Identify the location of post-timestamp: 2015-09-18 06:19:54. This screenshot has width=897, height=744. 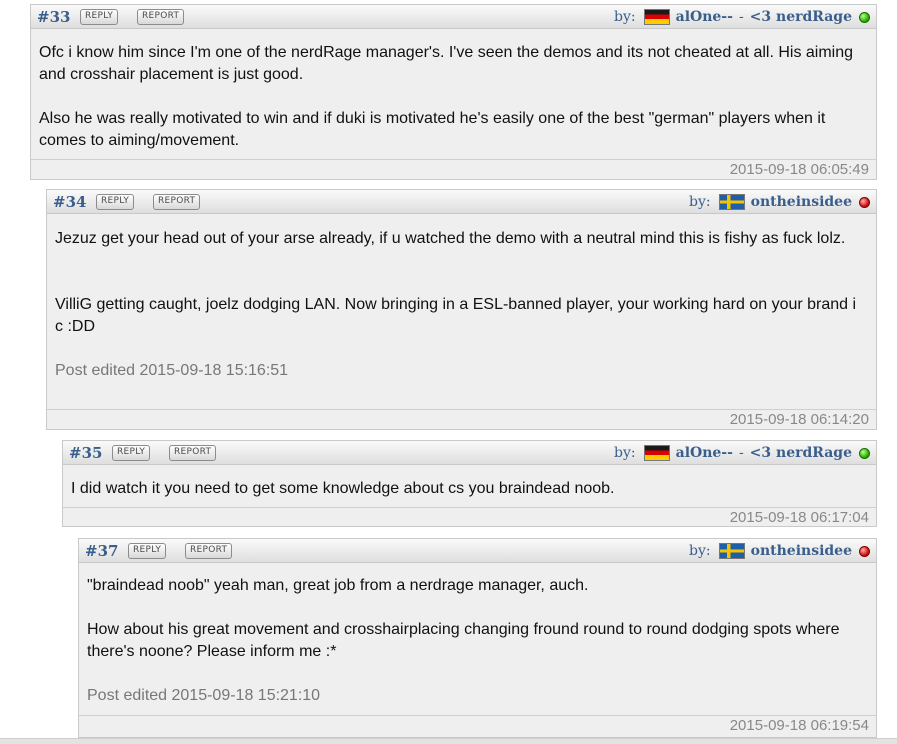
(477, 725).